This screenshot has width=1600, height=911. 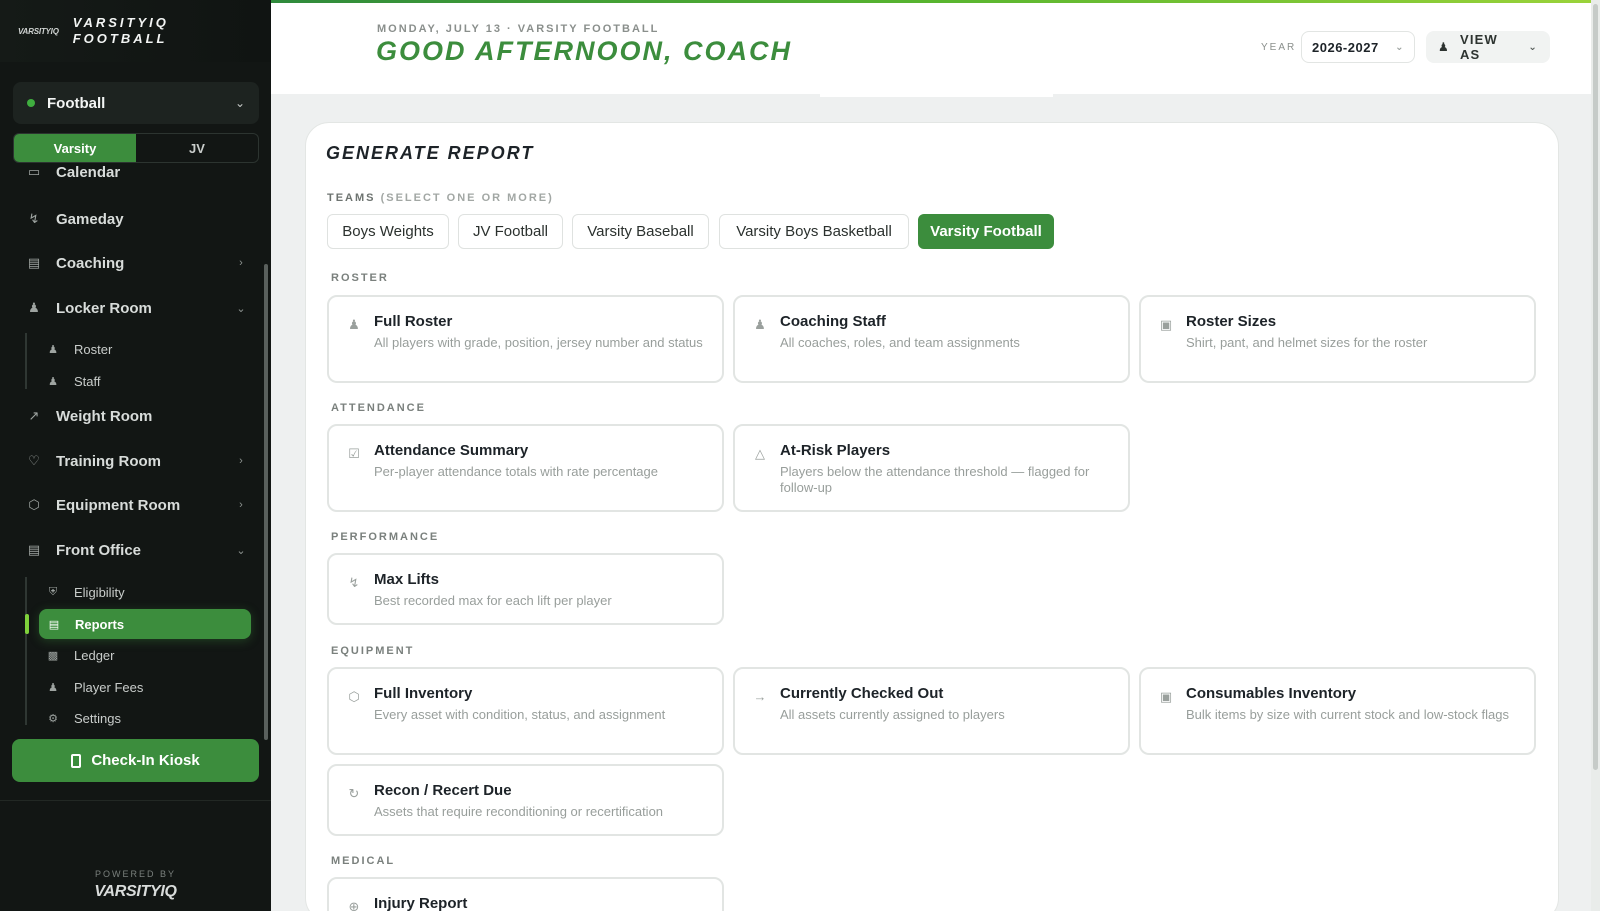 I want to click on team-chip-varsity-boys-basketball: Varsity Boys Basketball, so click(x=814, y=231).